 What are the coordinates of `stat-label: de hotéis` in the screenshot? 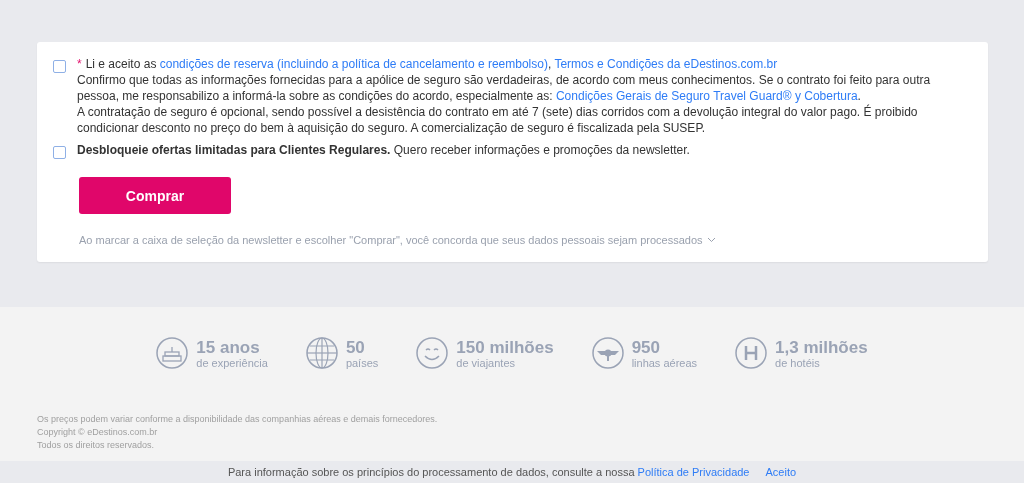 It's located at (798, 362).